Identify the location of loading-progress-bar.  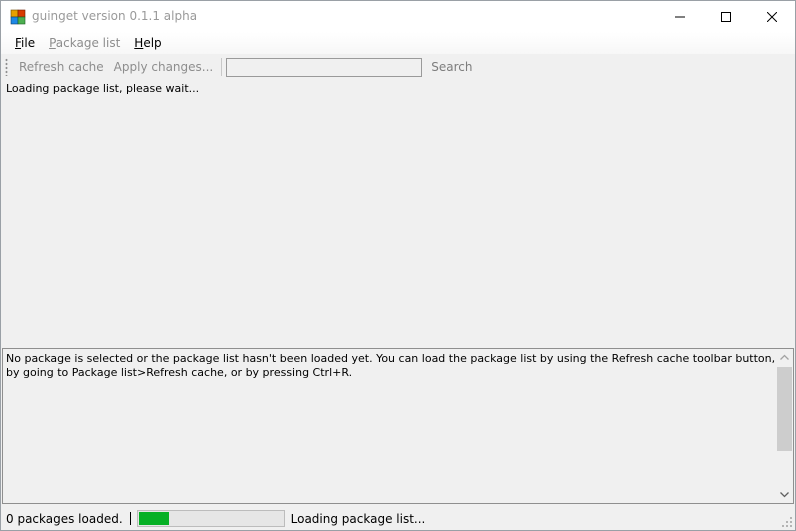
(210, 518).